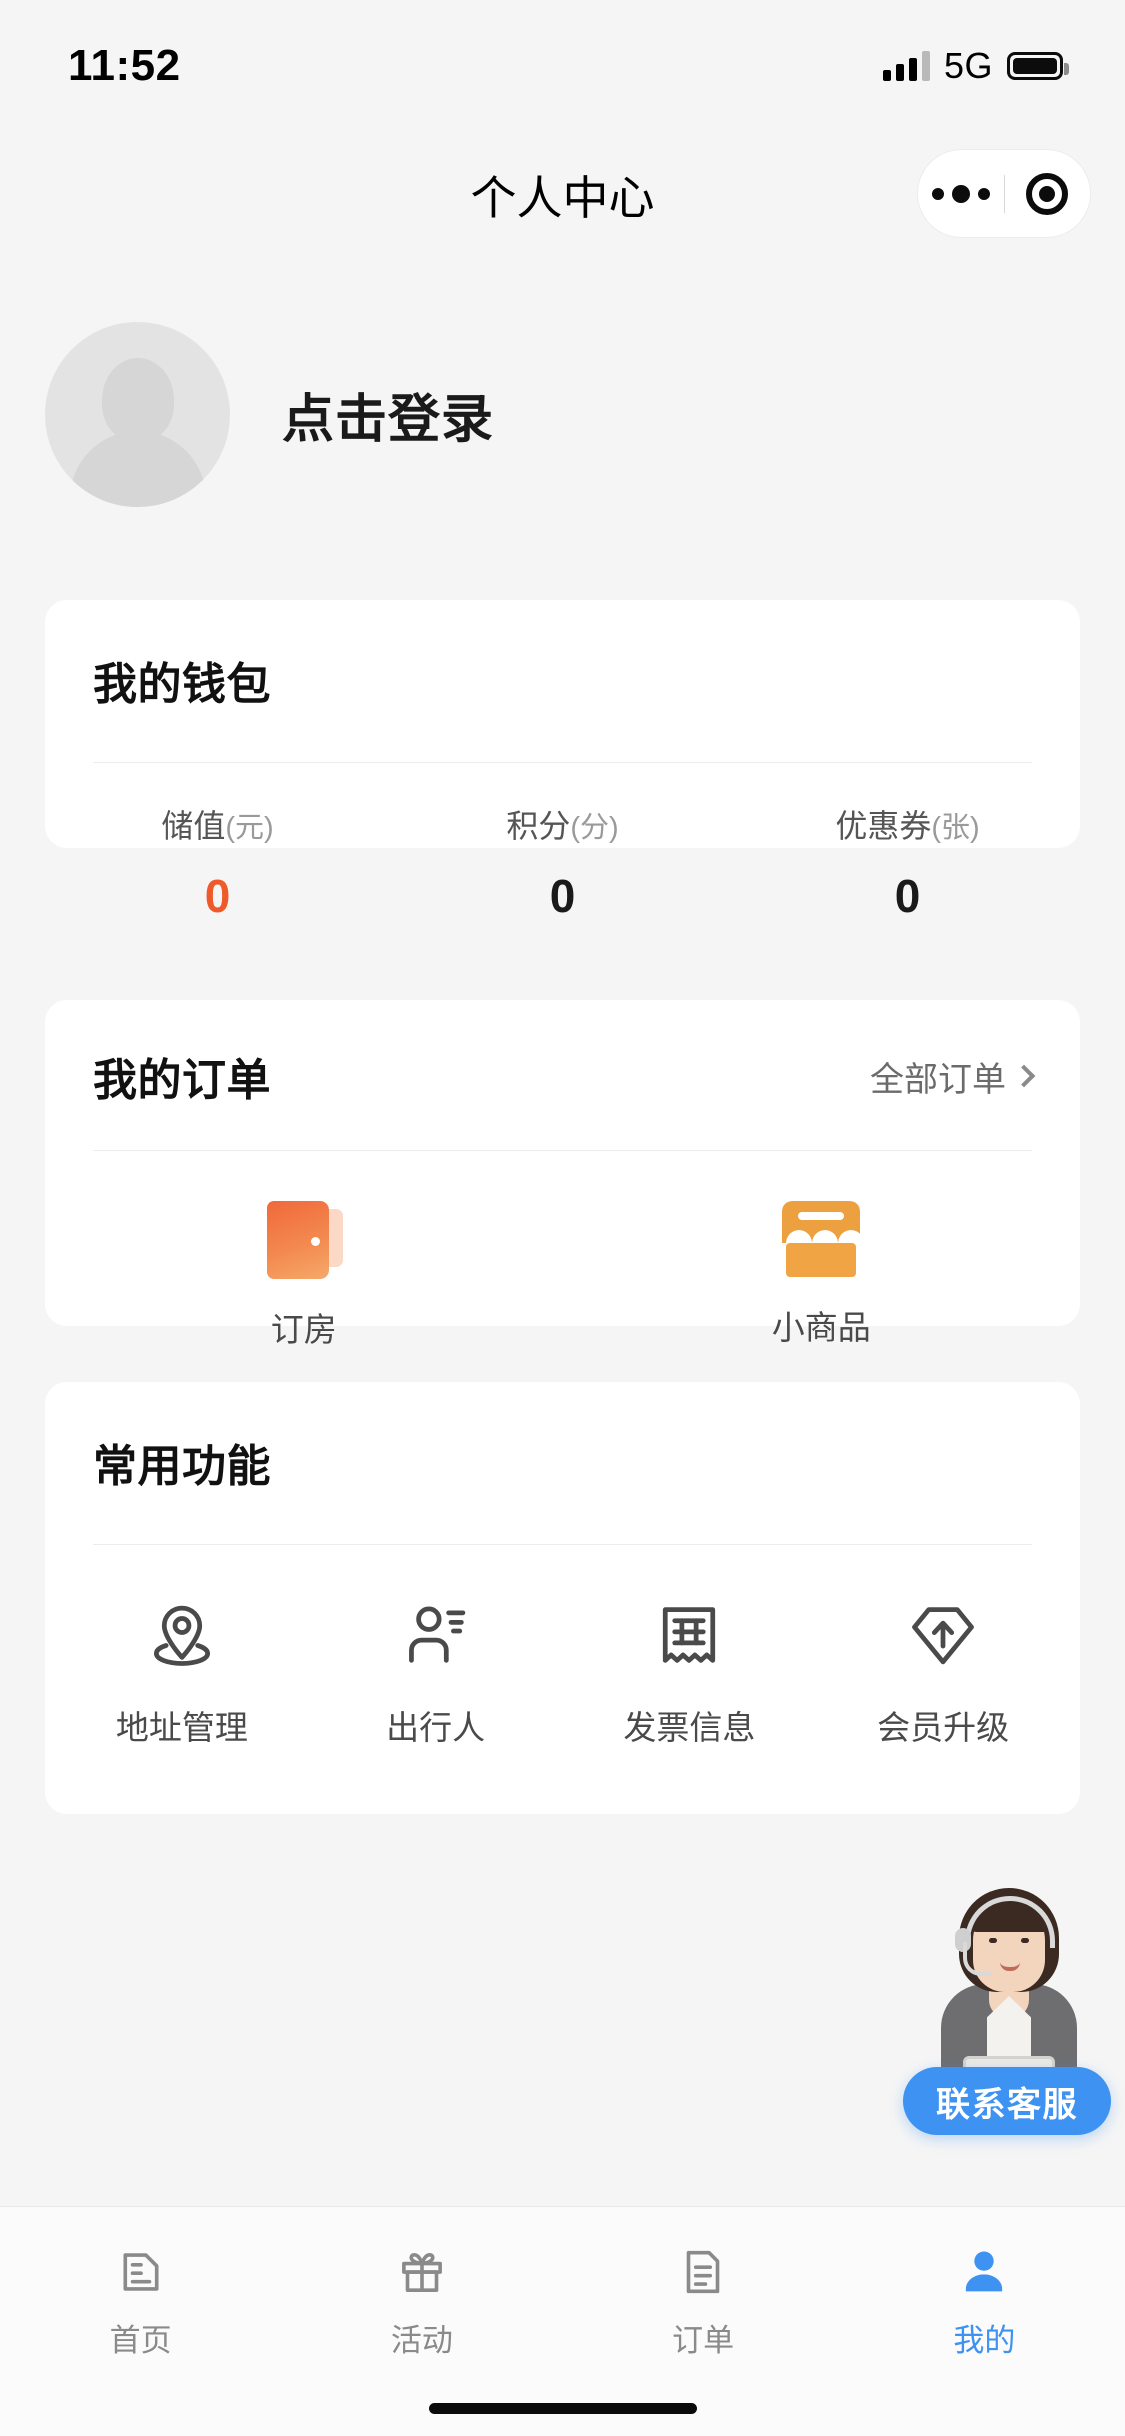 Image resolution: width=1125 pixels, height=2436 pixels. I want to click on signal-bars-icon, so click(906, 66).